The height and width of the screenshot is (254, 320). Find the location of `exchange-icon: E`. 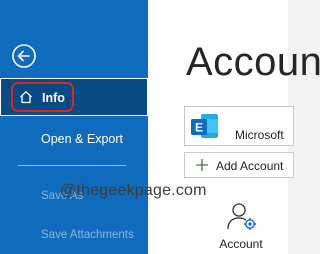

exchange-icon: E is located at coordinates (205, 126).